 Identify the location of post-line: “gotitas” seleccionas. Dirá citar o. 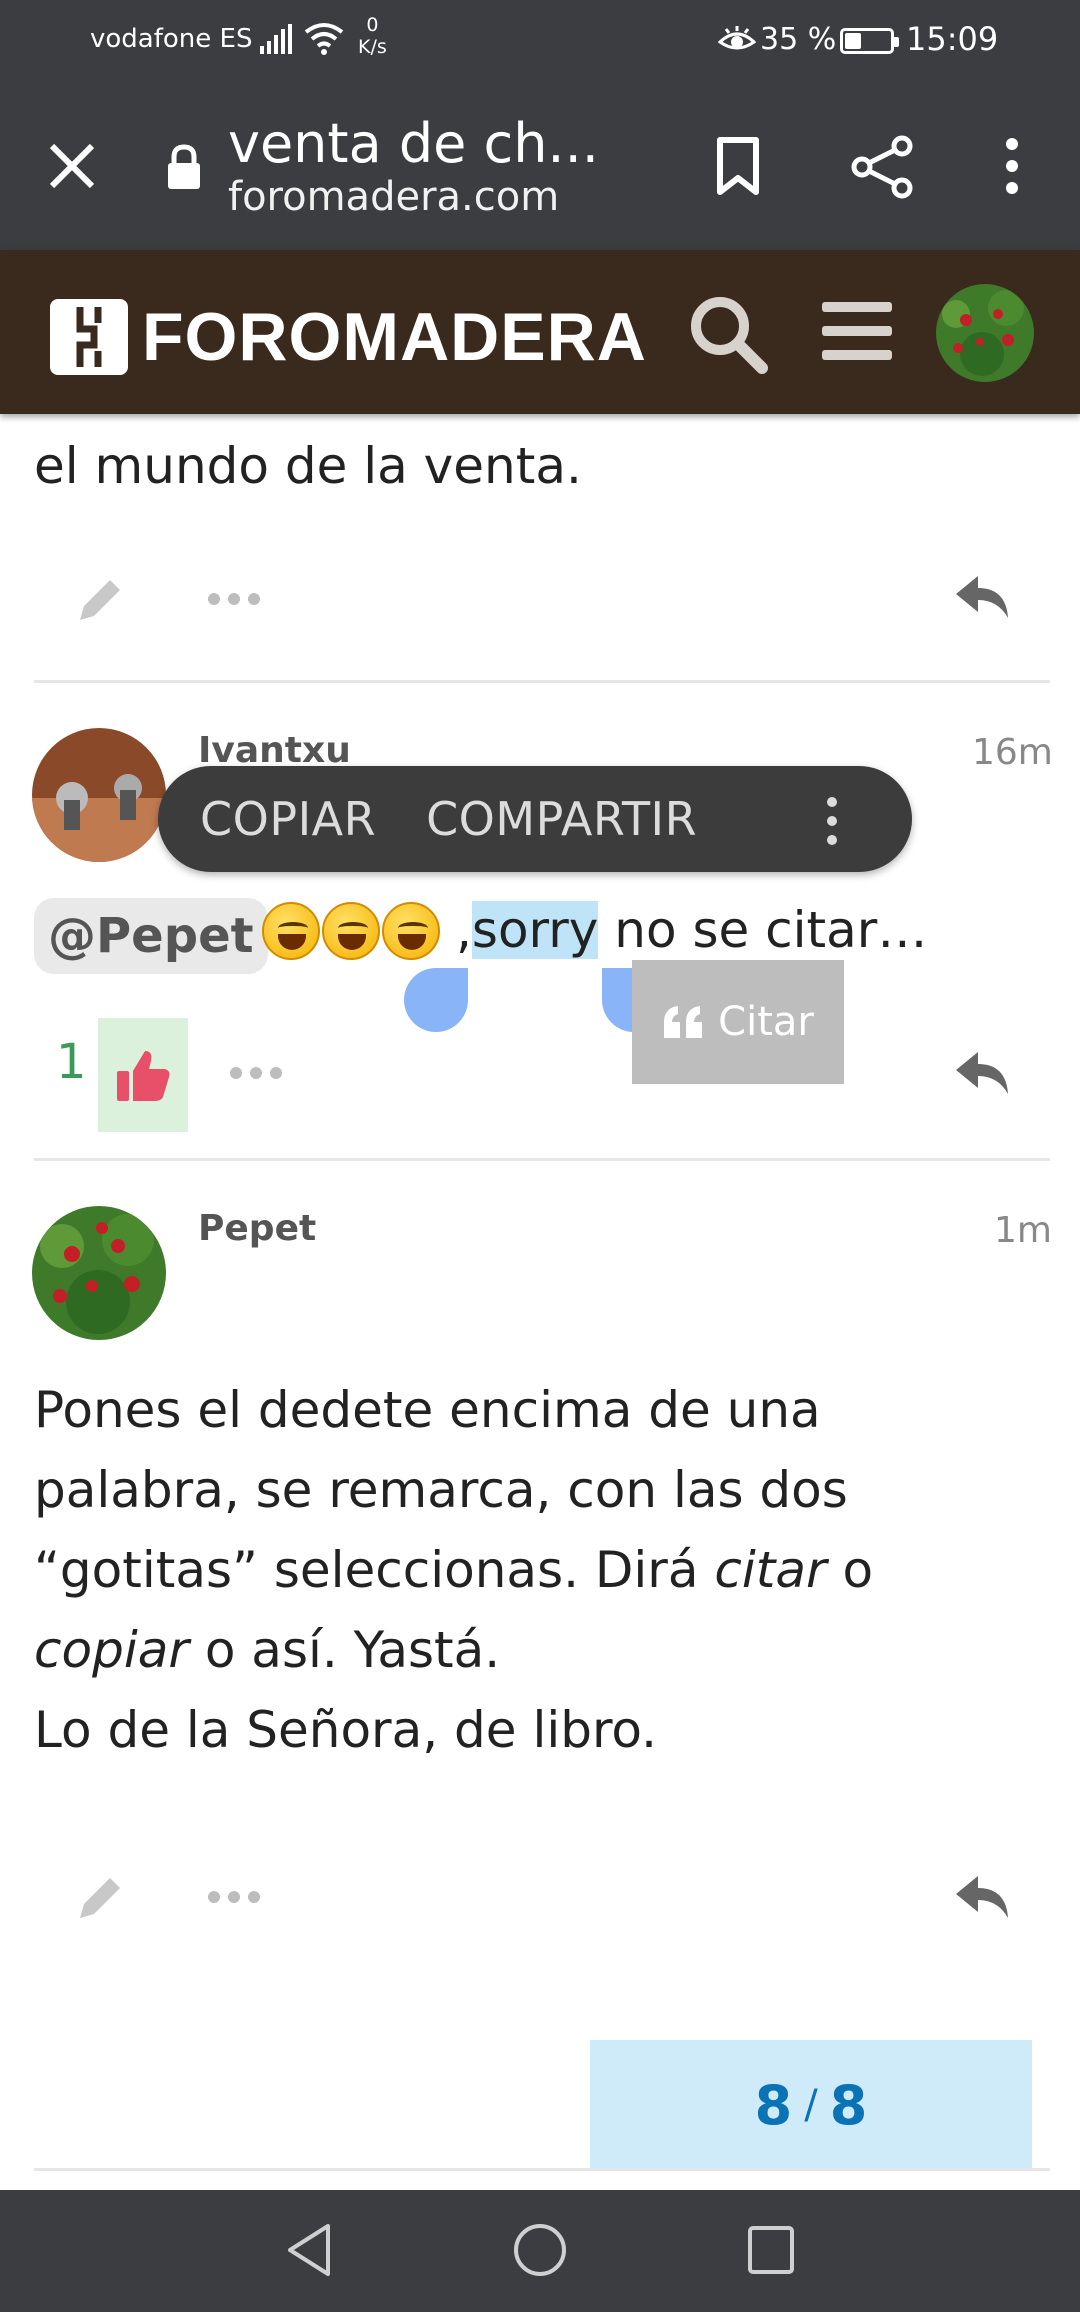
(539, 1570).